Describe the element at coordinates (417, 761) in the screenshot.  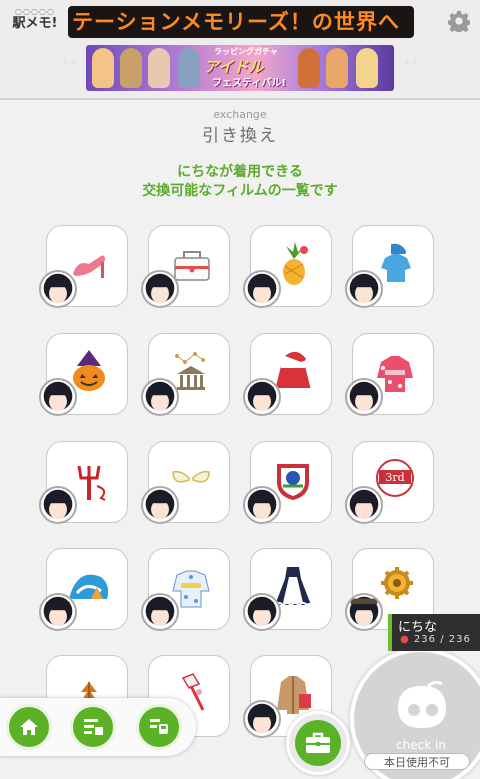
I see `check-in-status: 本日使用不可` at that location.